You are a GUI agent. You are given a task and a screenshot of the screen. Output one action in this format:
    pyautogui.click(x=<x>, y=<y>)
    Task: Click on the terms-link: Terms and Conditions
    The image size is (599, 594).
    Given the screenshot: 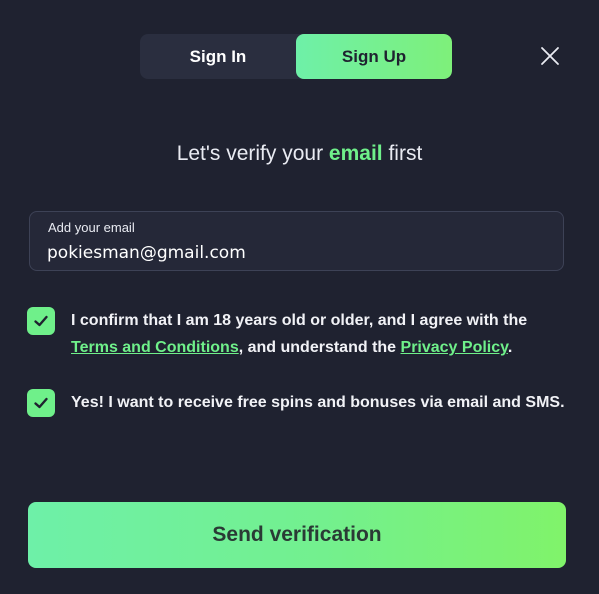 What is the action you would take?
    pyautogui.click(x=155, y=347)
    